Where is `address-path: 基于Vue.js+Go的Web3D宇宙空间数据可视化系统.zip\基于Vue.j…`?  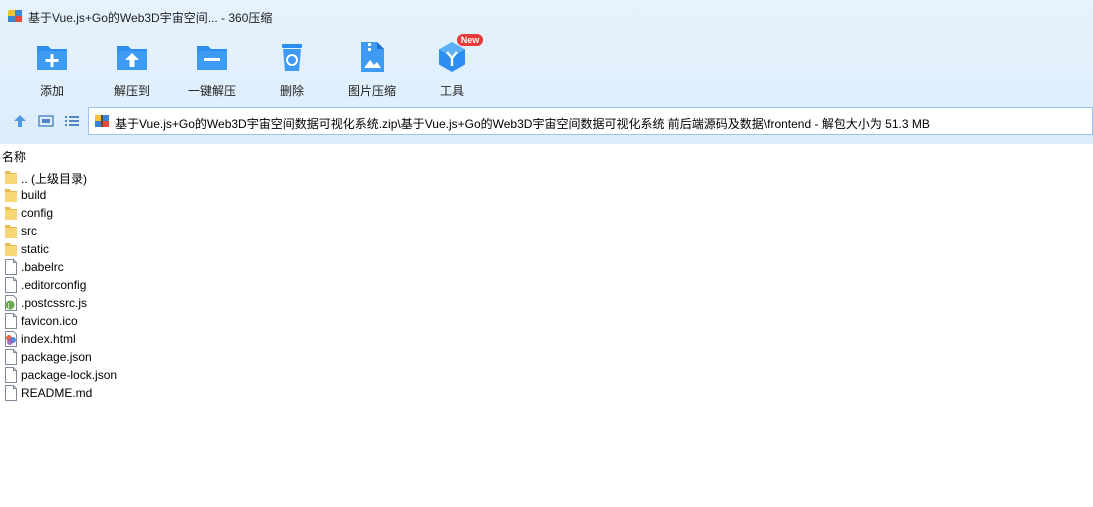 address-path: 基于Vue.js+Go的Web3D宇宙空间数据可视化系统.zip\基于Vue.j… is located at coordinates (522, 124).